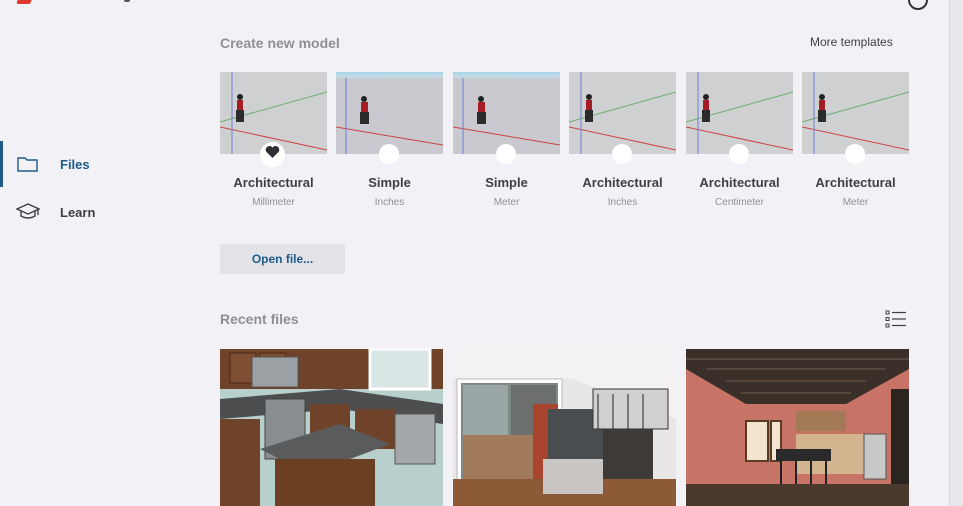 The image size is (963, 506). Describe the element at coordinates (75, 164) in the screenshot. I see `sidebar-item-label: Files` at that location.